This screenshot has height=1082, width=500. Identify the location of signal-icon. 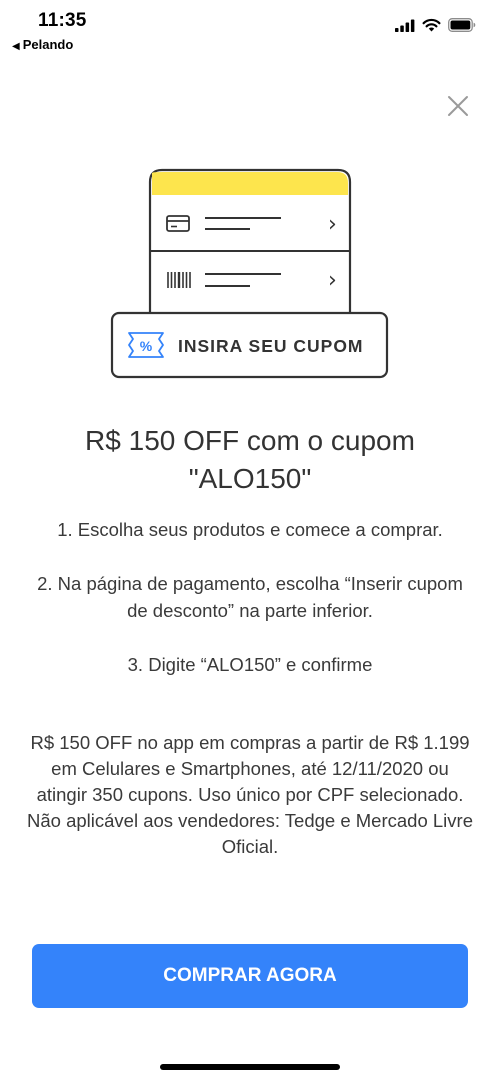
(405, 25).